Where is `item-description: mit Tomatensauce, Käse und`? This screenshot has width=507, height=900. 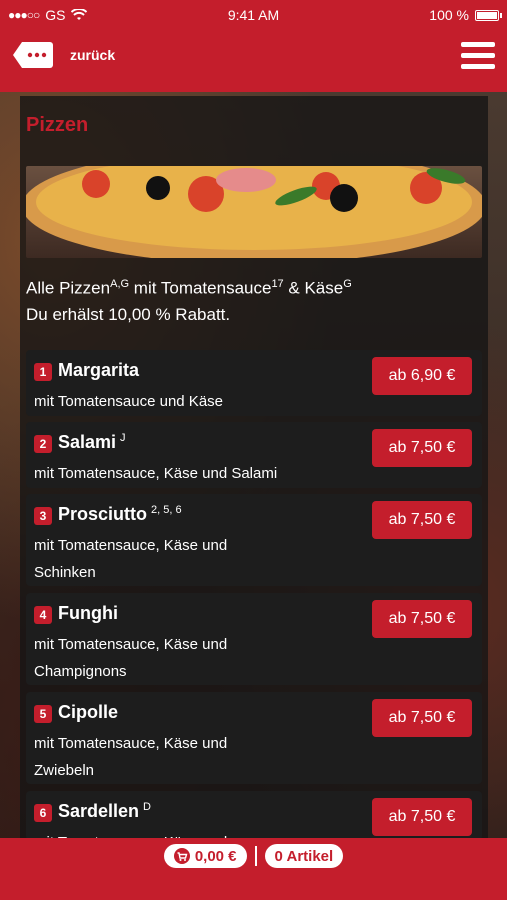 item-description: mit Tomatensauce, Käse und is located at coordinates (154, 833).